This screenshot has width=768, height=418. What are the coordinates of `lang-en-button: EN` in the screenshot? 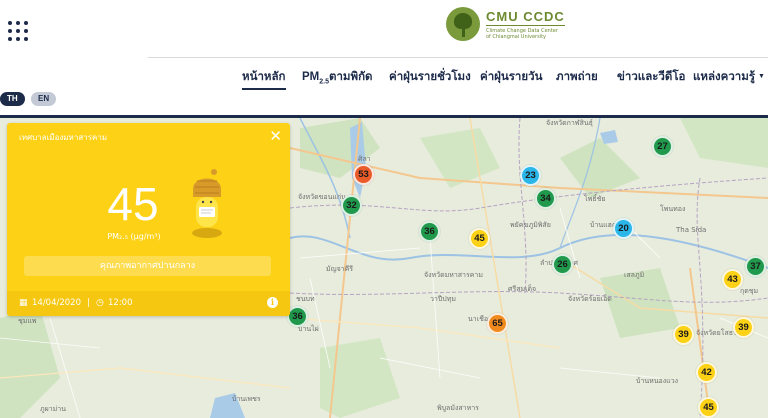 It's located at (44, 99).